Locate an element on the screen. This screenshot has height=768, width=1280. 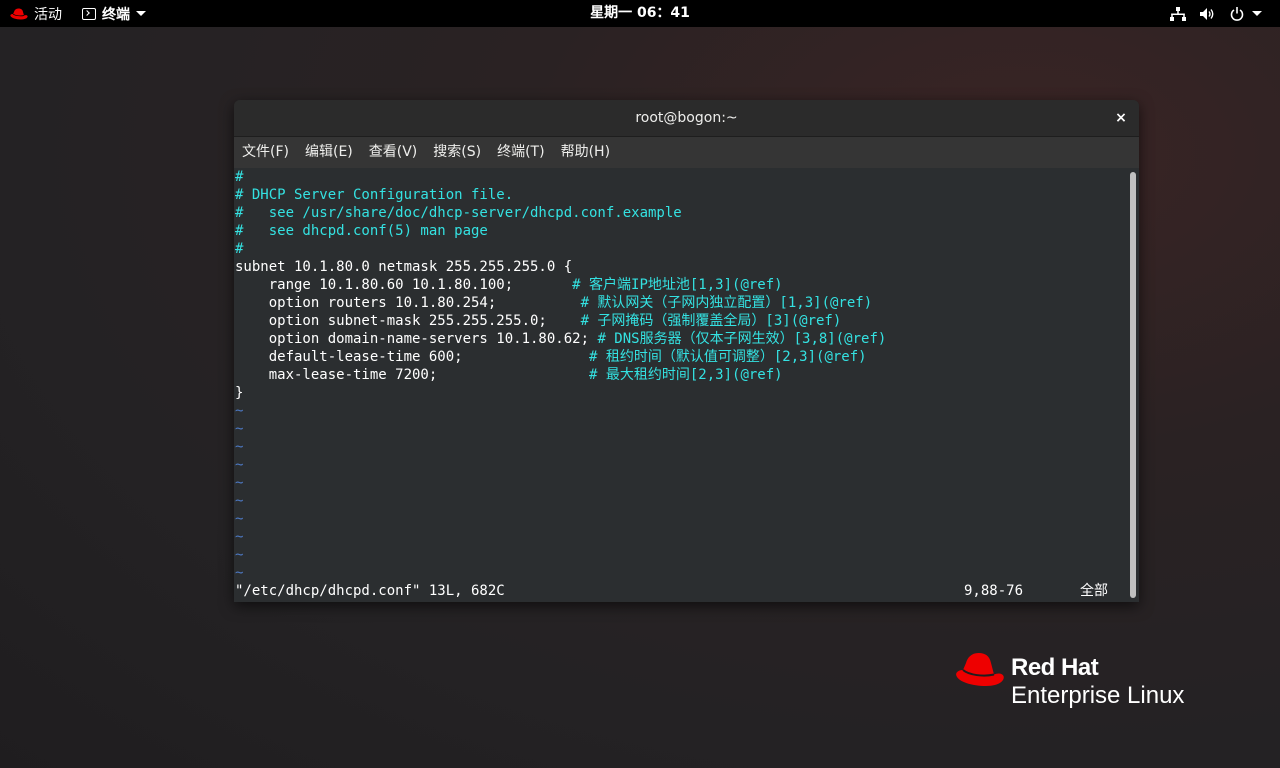
redhat-hat-icon is located at coordinates (980, 669).